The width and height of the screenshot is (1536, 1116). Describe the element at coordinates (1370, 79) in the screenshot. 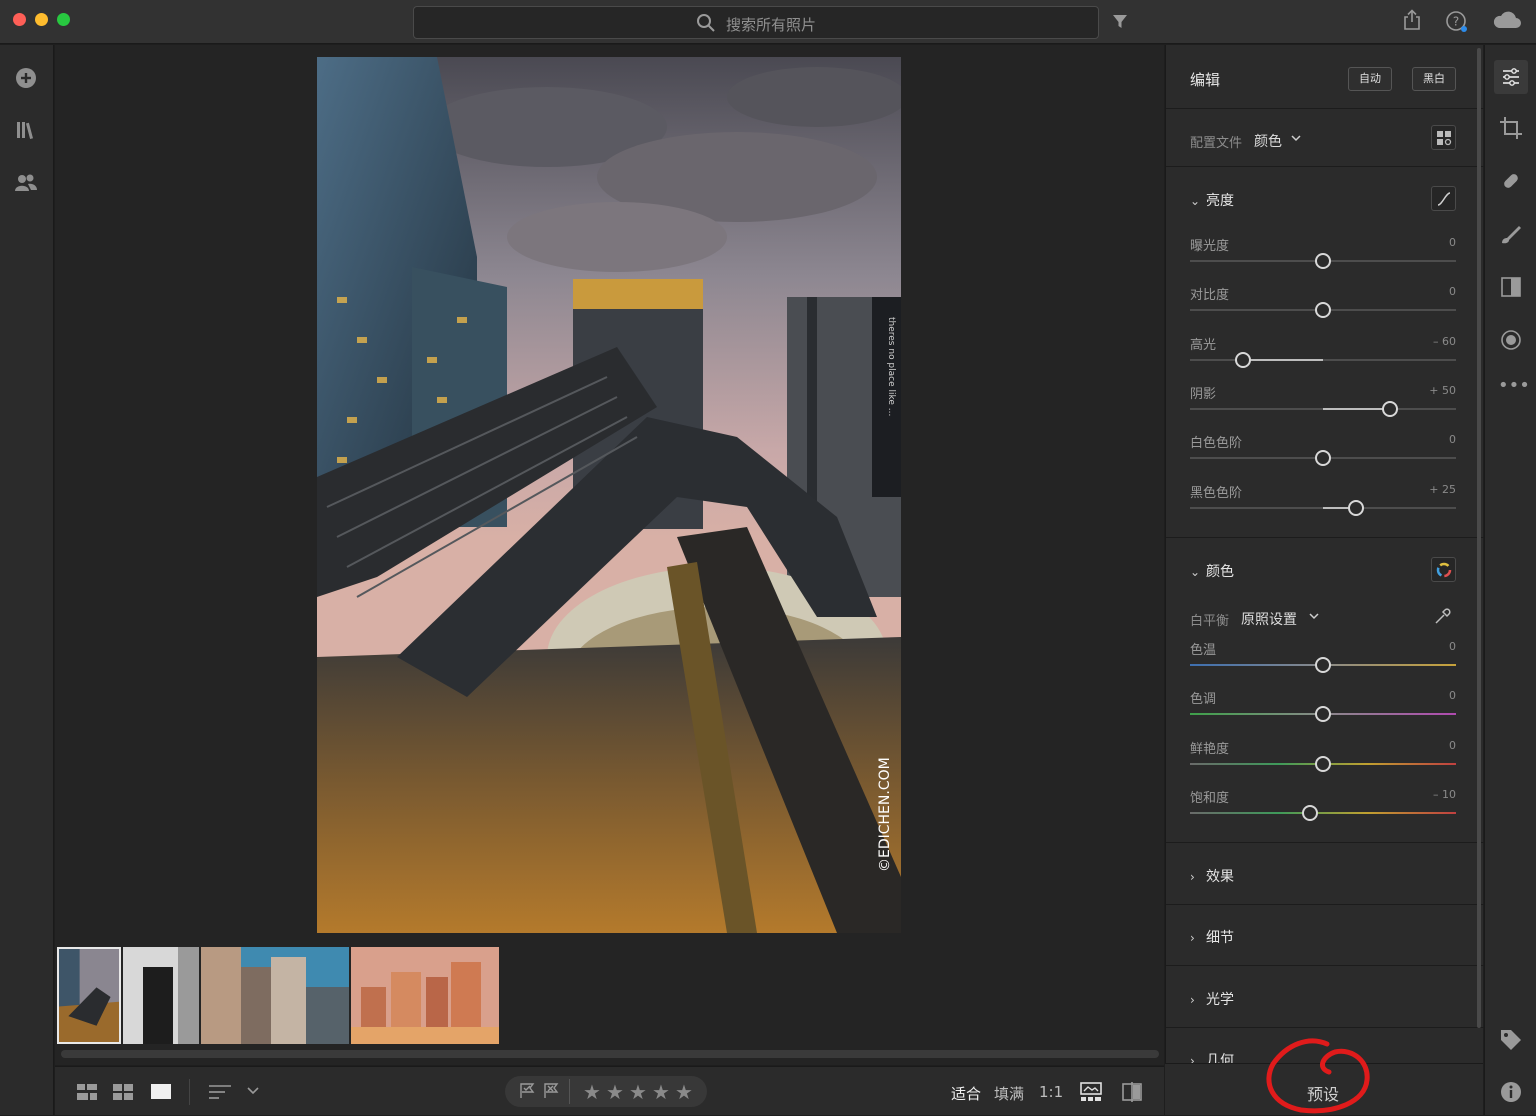

I see `auto-button: 自动` at that location.